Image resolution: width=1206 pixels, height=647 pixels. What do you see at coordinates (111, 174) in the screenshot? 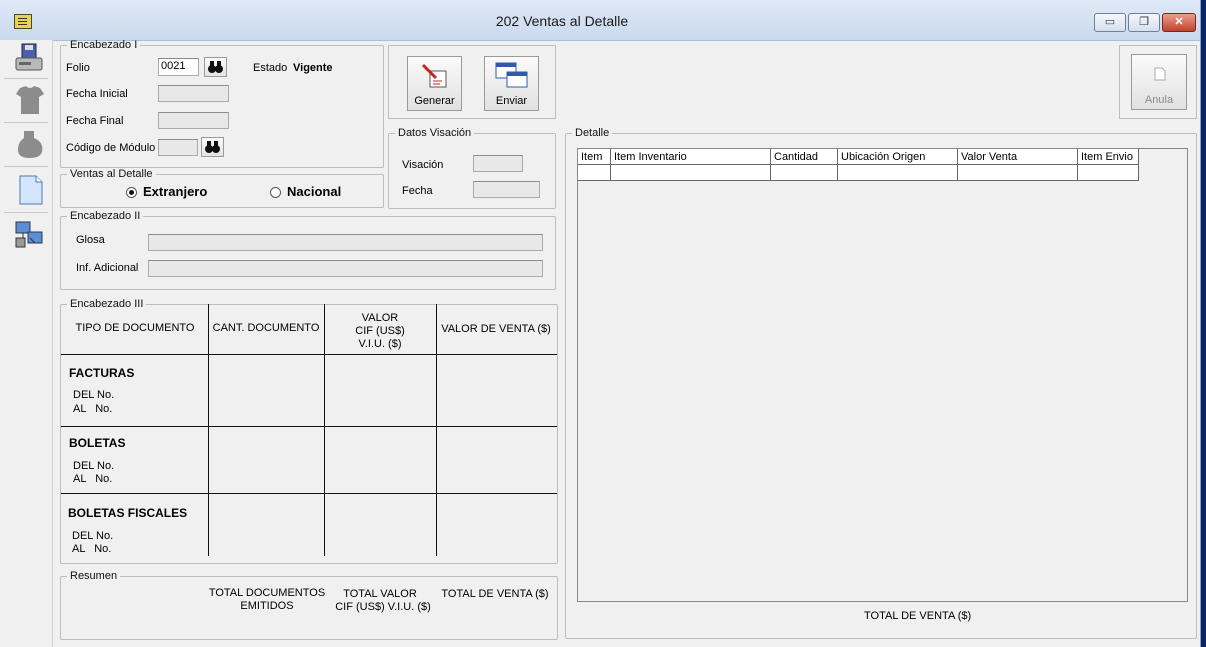
I see `ventas-al-detalle-legend: Ventas al Detalle` at bounding box center [111, 174].